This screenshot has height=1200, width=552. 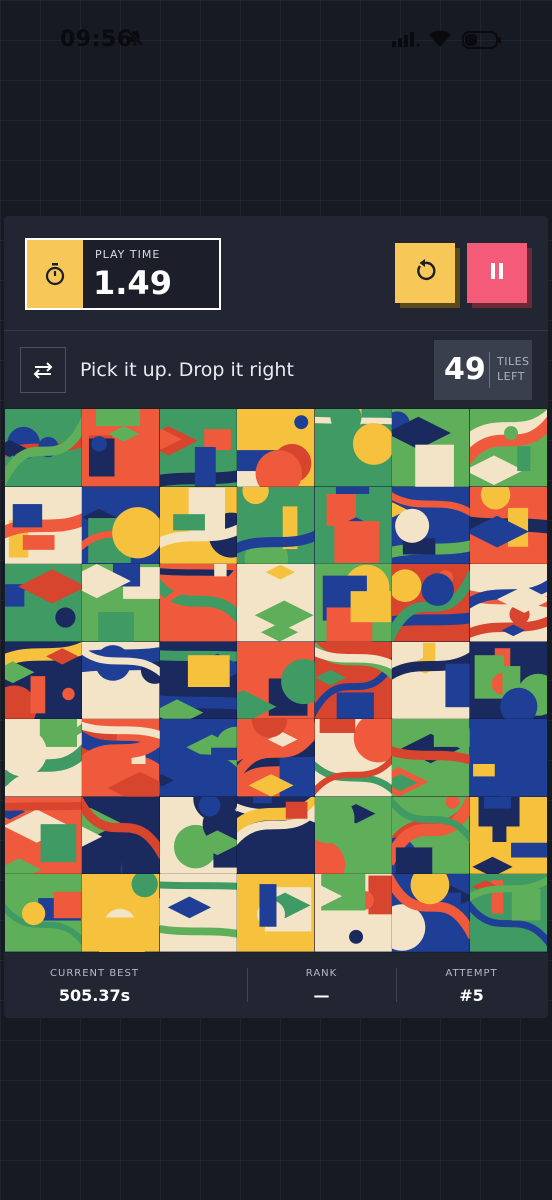 I want to click on play-time-display: PLAY TIME 1.49, so click(x=123, y=274).